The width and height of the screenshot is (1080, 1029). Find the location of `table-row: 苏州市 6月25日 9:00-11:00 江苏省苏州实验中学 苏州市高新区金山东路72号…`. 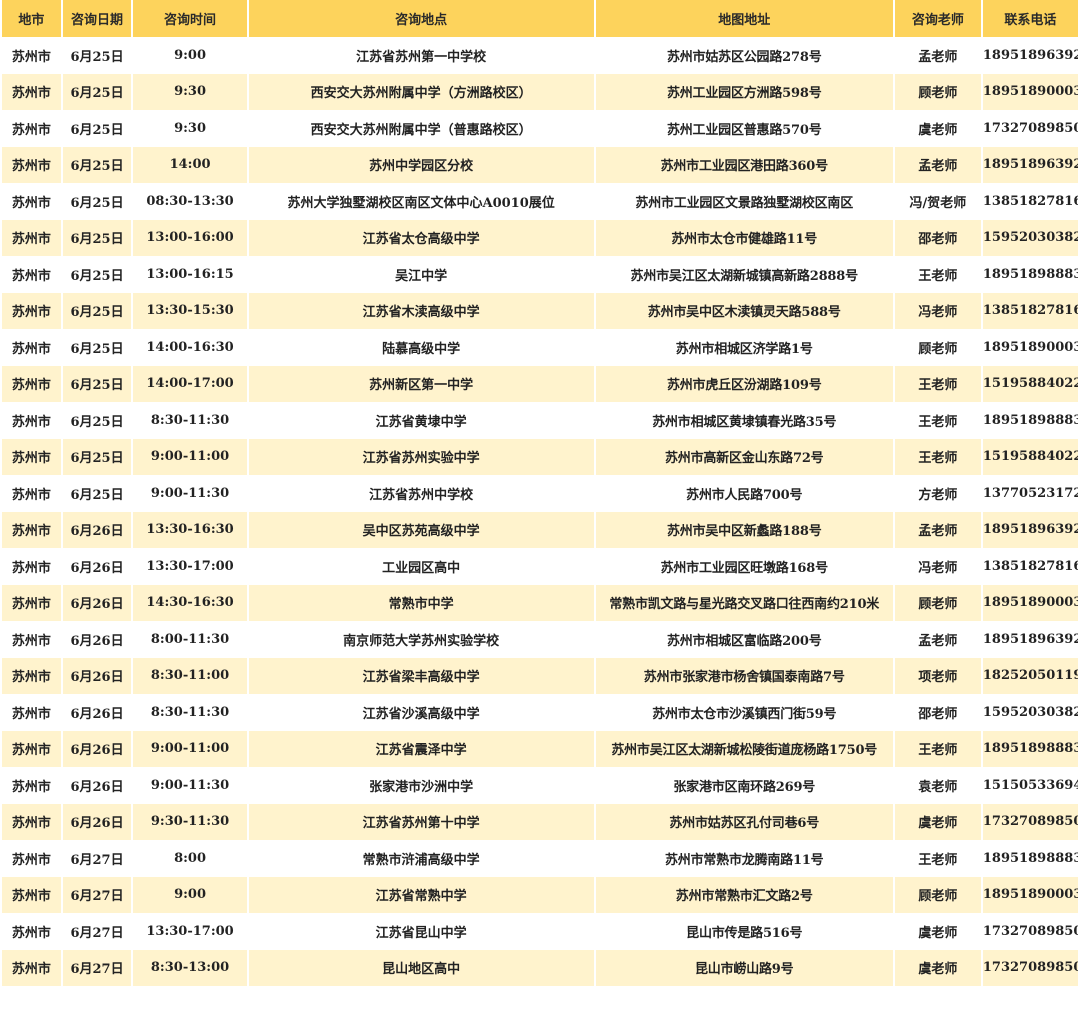

table-row: 苏州市 6月25日 9:00-11:00 江苏省苏州实验中学 苏州市高新区金山东路72号… is located at coordinates (540, 456).